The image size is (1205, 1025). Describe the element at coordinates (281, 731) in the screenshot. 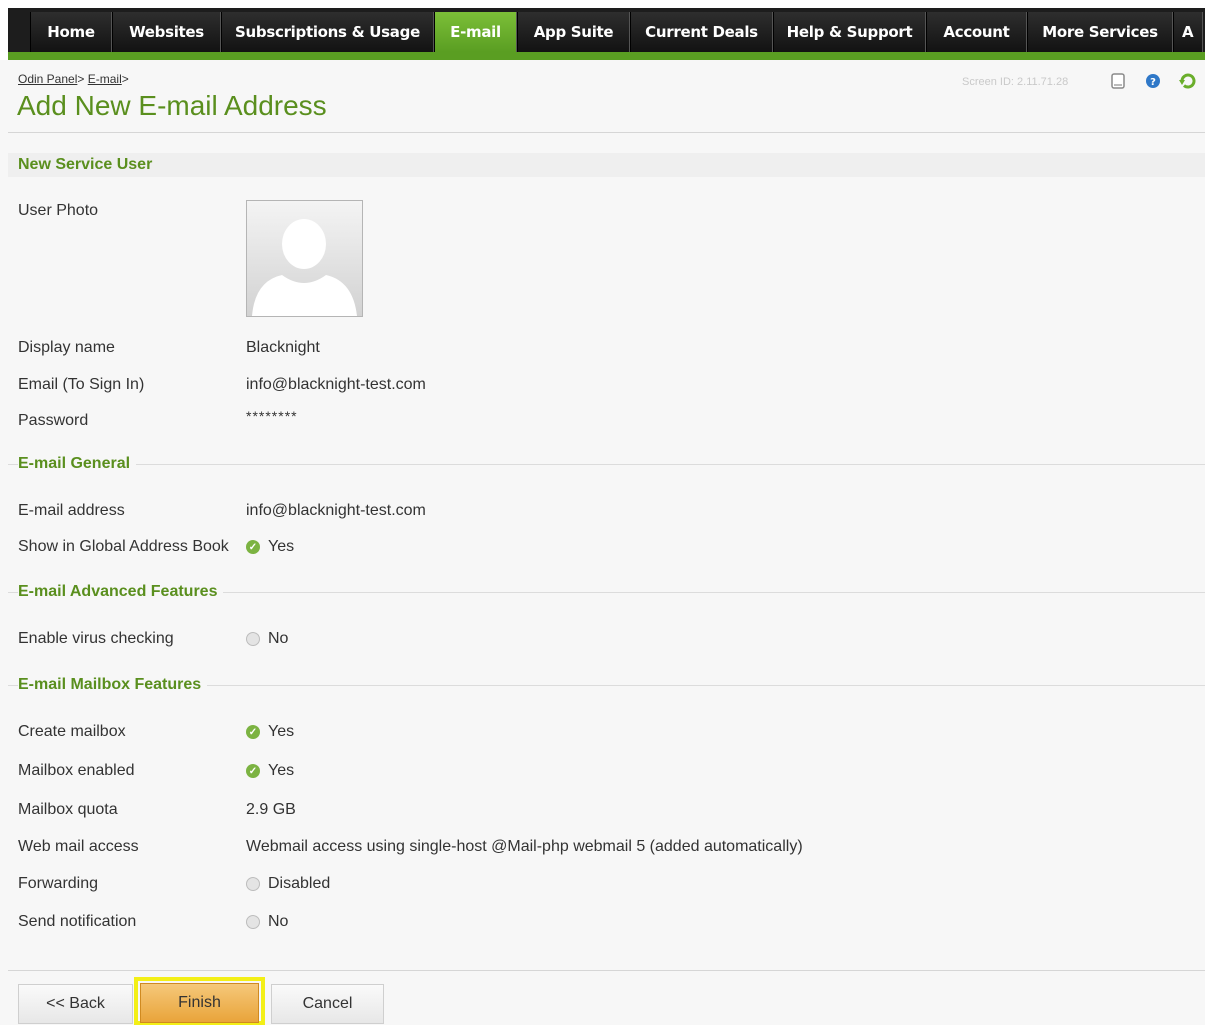

I see `create-mailbox-text: Yes` at that location.